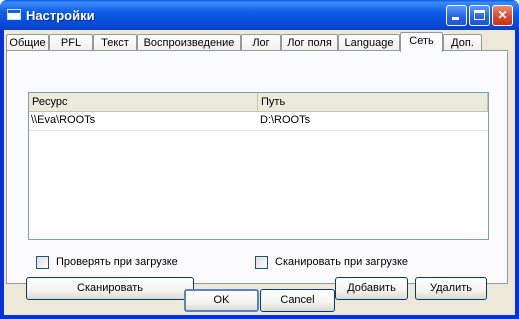  Describe the element at coordinates (14, 14) in the screenshot. I see `window-icon` at that location.